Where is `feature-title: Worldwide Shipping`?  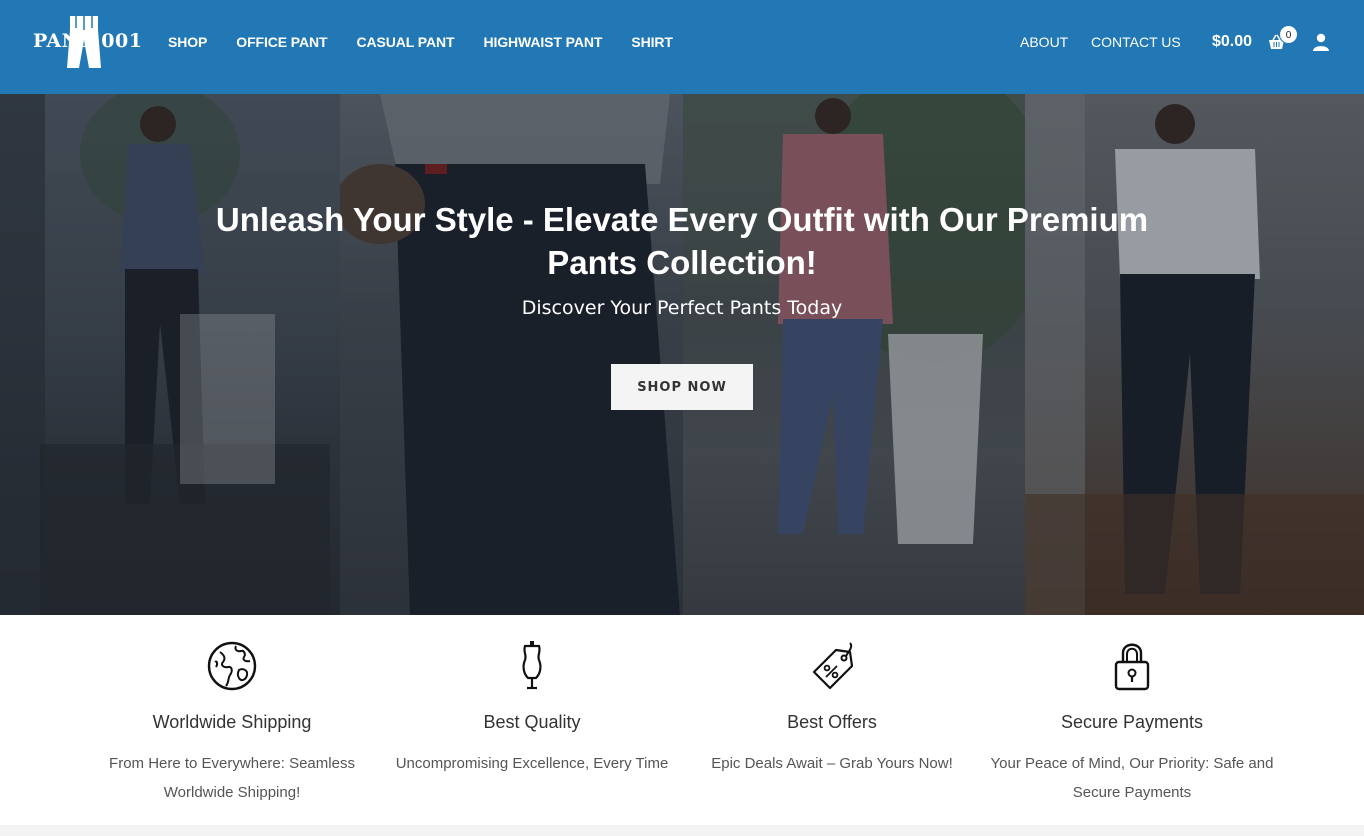
feature-title: Worldwide Shipping is located at coordinates (232, 722).